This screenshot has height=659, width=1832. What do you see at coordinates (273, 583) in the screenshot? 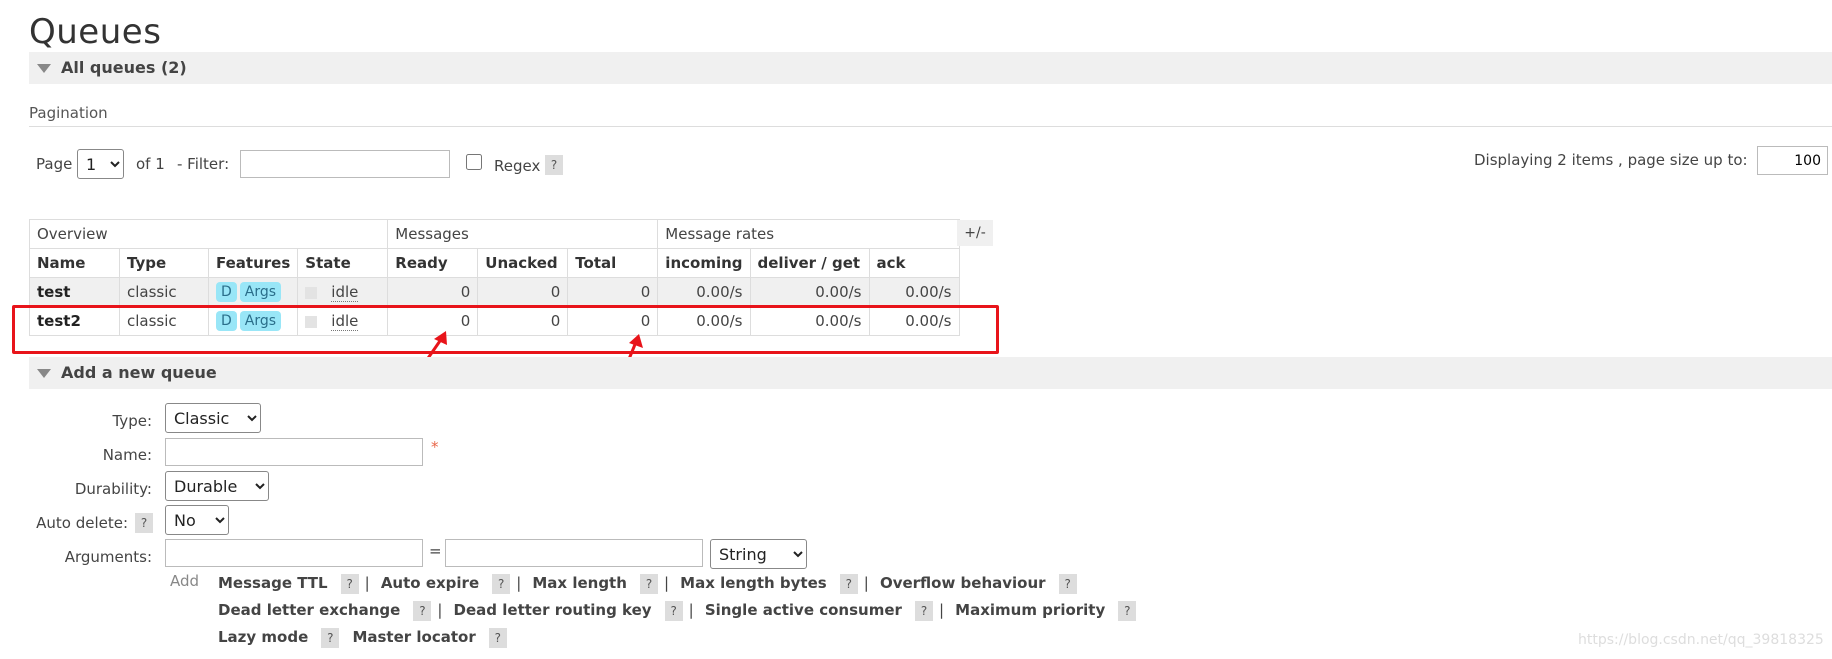
I see `arg-link-message-ttl: Message TTL` at bounding box center [273, 583].